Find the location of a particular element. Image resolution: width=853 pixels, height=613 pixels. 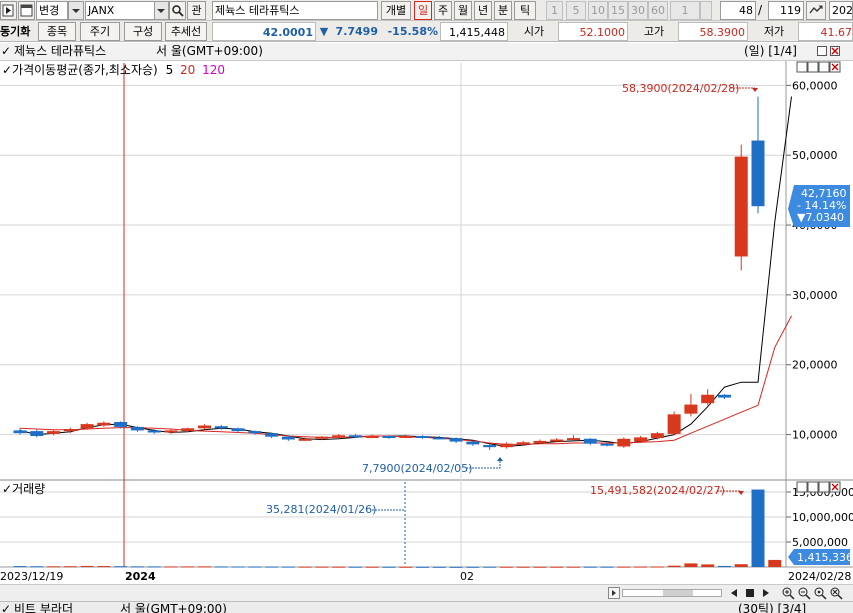

price-tick-label: 10,0000 is located at coordinates (815, 435).